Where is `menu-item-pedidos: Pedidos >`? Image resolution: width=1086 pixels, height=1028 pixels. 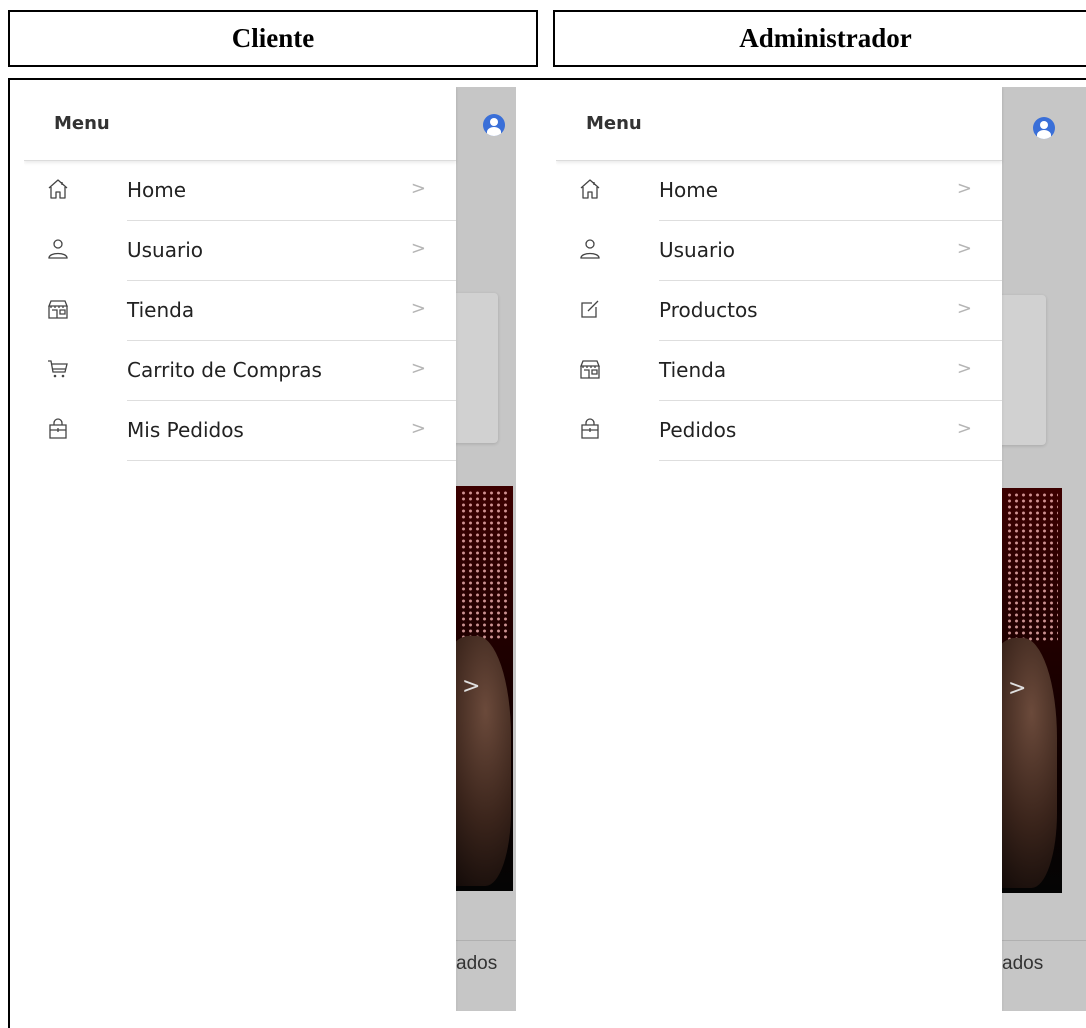
menu-item-pedidos: Pedidos > is located at coordinates (779, 431).